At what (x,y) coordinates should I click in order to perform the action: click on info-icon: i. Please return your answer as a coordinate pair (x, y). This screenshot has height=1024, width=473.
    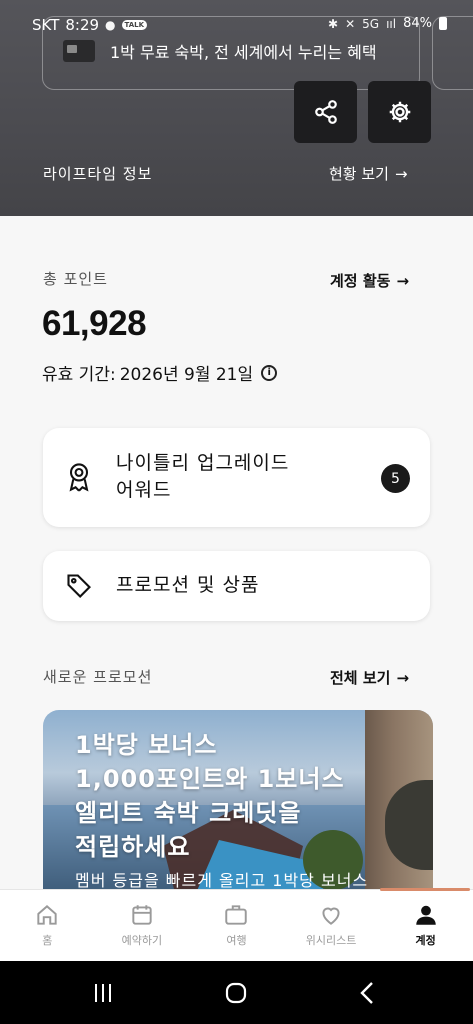
    Looking at the image, I should click on (269, 372).